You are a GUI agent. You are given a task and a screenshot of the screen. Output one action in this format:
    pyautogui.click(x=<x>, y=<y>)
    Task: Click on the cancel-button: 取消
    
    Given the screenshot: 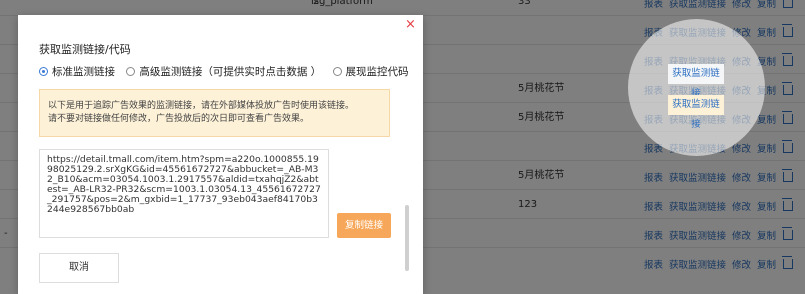 What is the action you would take?
    pyautogui.click(x=79, y=268)
    